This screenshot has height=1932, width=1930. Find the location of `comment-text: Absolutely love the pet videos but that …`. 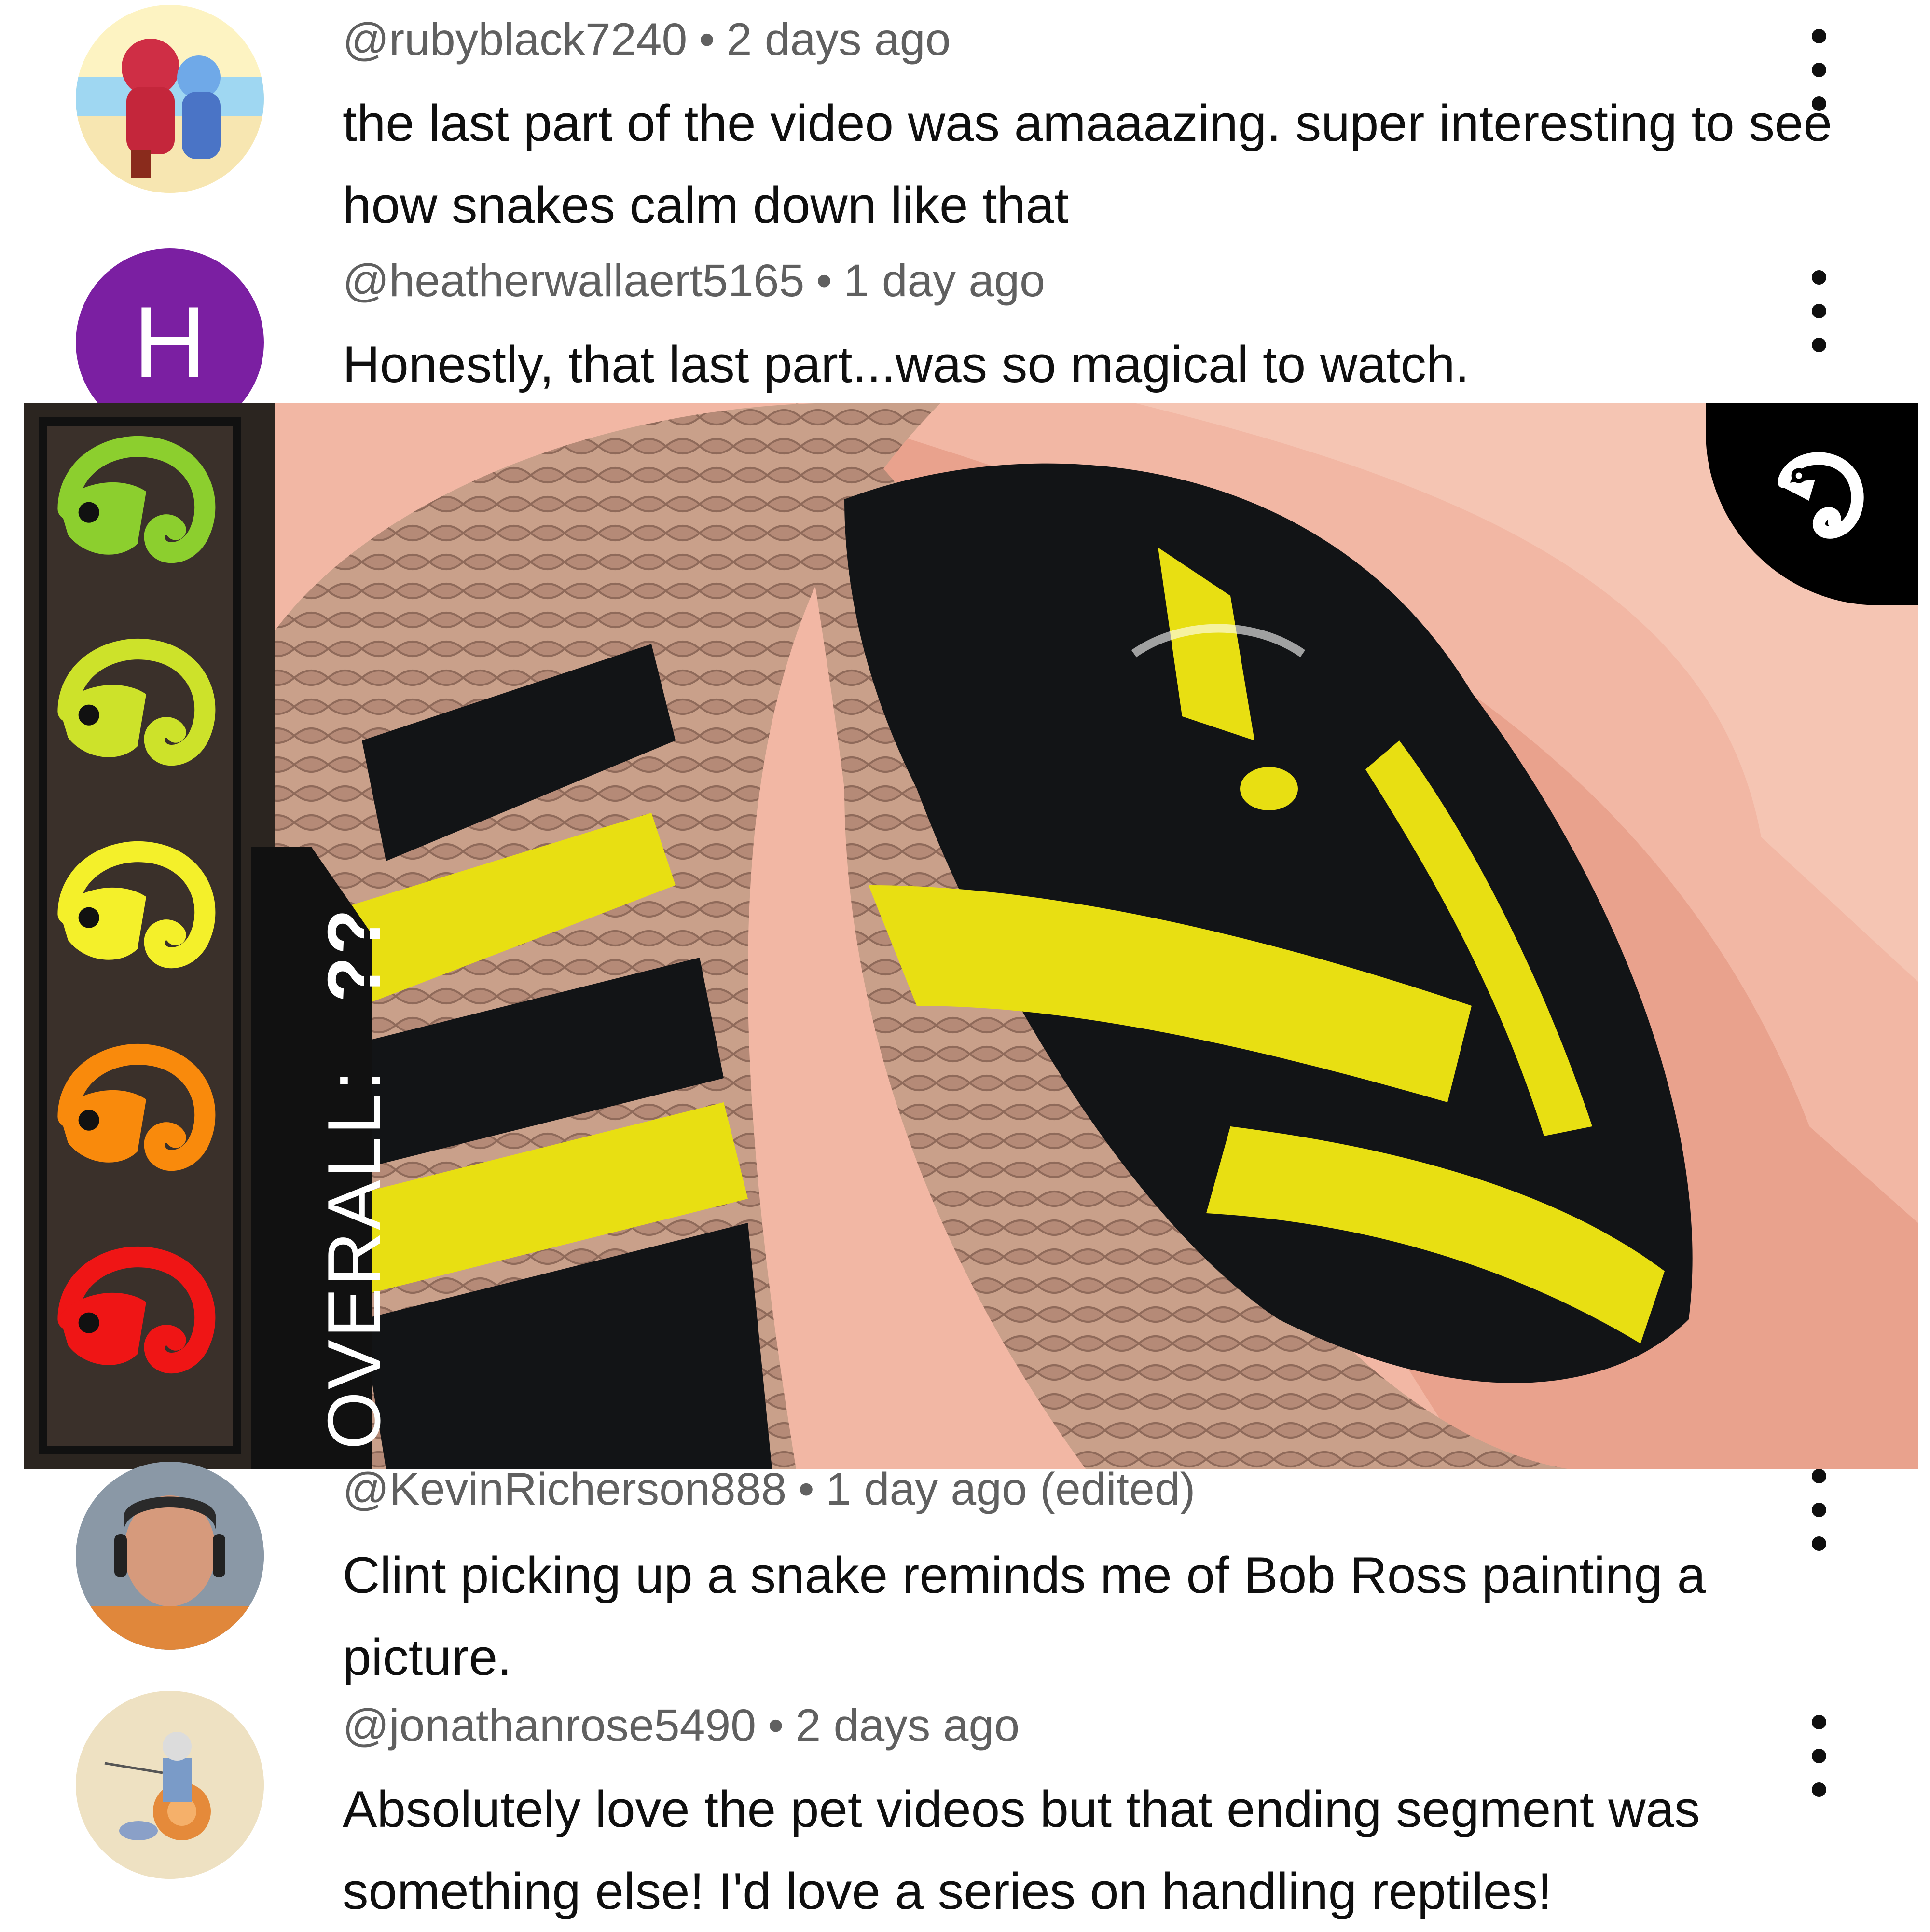

comment-text: Absolutely love the pet videos but that … is located at coordinates (1021, 1850).